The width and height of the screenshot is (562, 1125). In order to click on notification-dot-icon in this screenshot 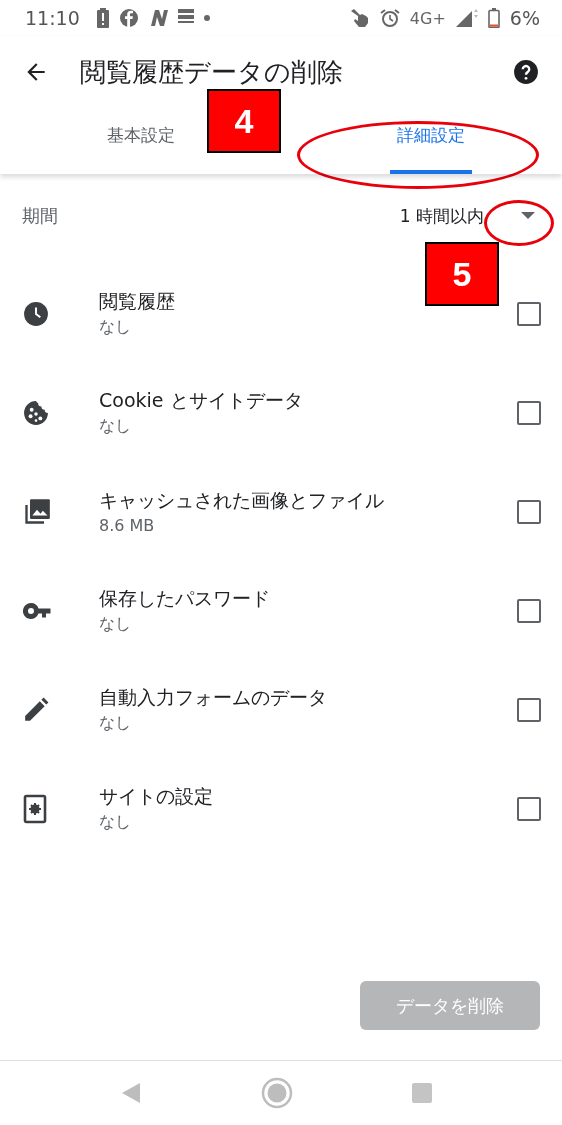, I will do `click(206, 18)`.